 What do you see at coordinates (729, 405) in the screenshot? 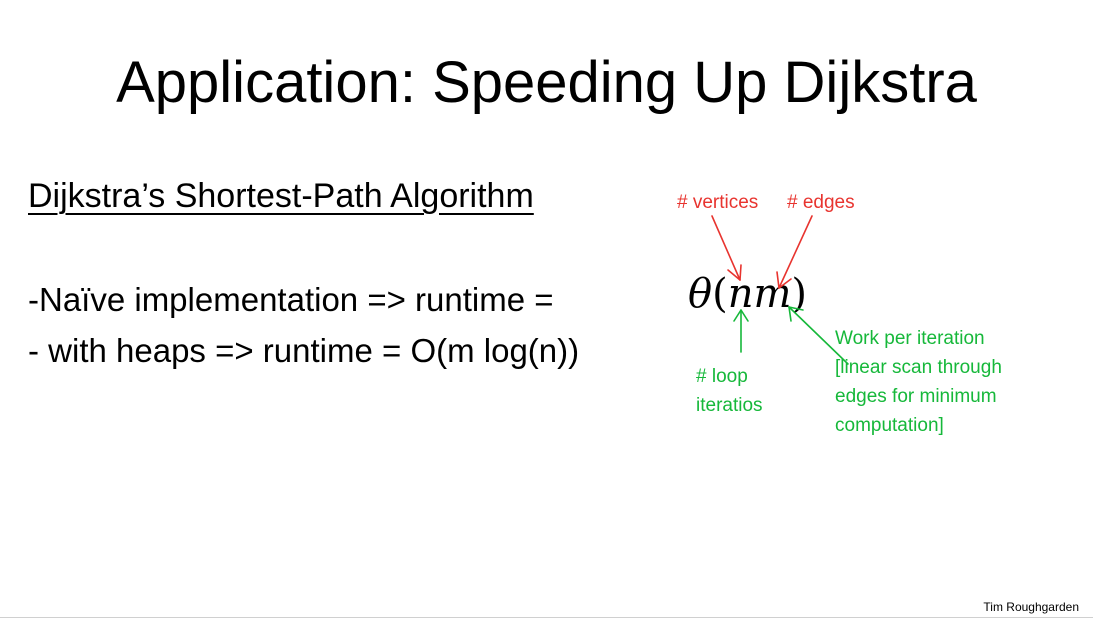
I see `loop-annotation-line: iteratios` at bounding box center [729, 405].